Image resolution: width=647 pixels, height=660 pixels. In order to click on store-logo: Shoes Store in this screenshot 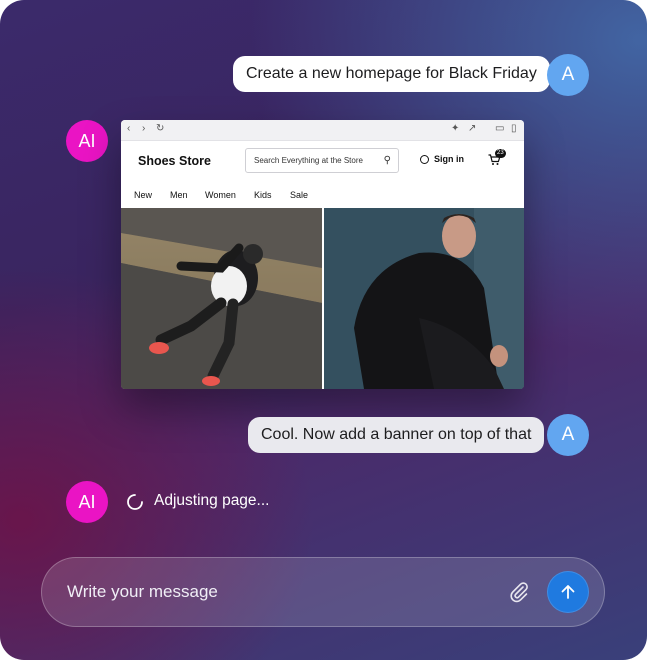, I will do `click(174, 161)`.